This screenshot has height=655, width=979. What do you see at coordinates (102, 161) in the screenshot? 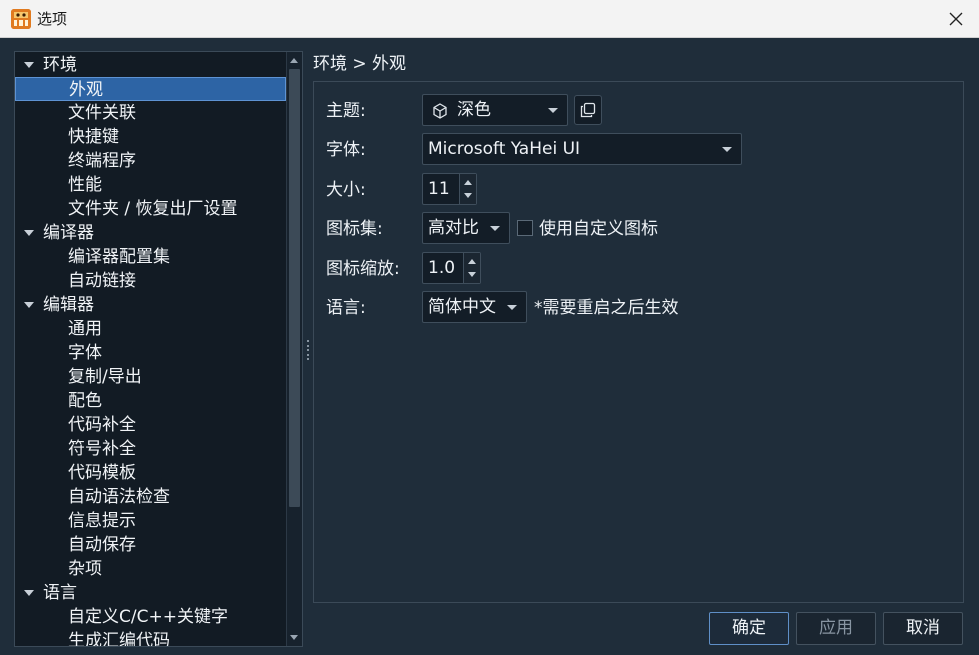
I see `tree-item-label: 终端程序` at bounding box center [102, 161].